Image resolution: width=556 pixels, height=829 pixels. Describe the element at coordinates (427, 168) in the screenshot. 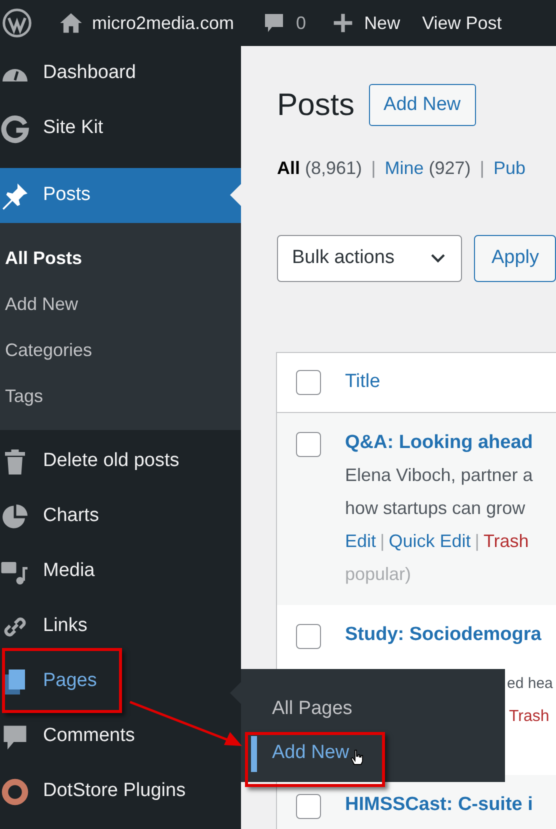

I see `filter-link: Mine (927)` at that location.